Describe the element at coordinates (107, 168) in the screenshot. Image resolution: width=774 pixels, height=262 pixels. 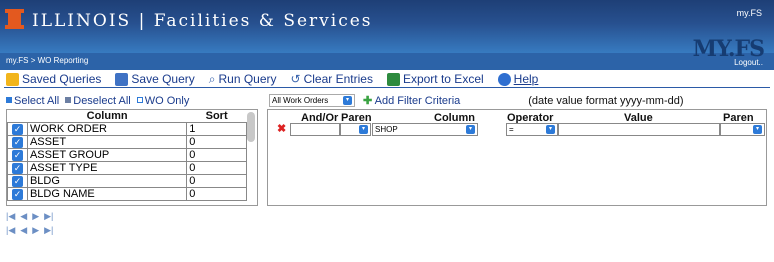
I see `column-name-cell: ASSET TYPE` at that location.